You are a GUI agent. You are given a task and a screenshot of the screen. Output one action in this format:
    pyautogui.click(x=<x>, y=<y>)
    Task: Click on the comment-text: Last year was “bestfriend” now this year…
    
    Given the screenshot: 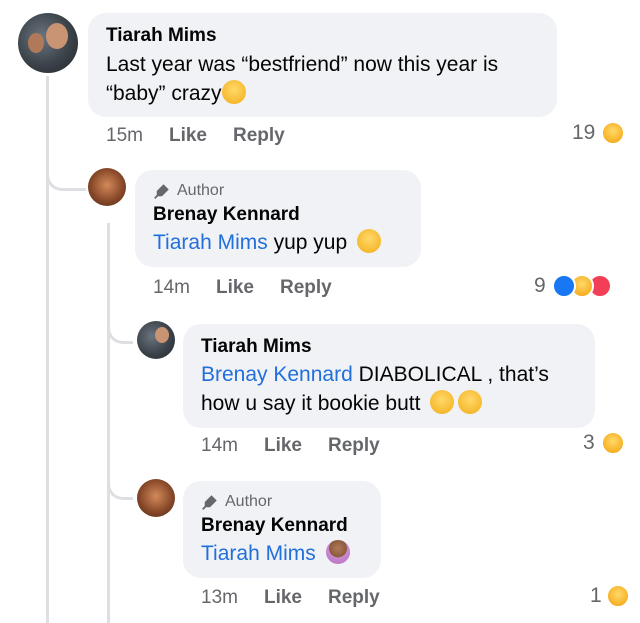 What is the action you would take?
    pyautogui.click(x=322, y=79)
    